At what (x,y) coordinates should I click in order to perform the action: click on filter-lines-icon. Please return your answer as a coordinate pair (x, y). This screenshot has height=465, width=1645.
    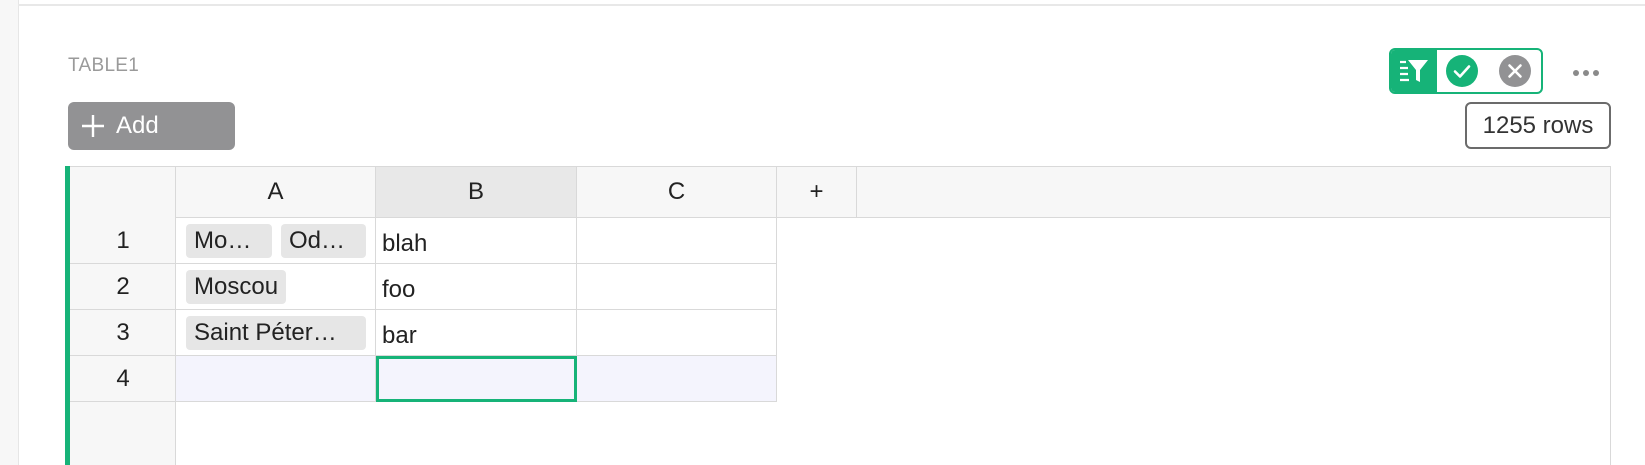
    Looking at the image, I should click on (1414, 71).